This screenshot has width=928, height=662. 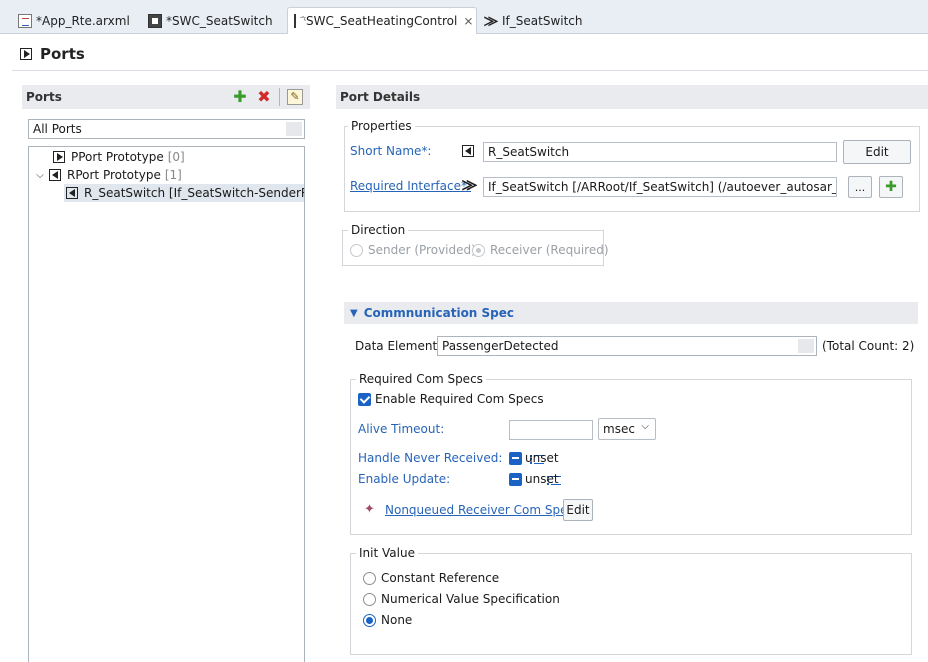 I want to click on add-port-icon: ✚, so click(x=240, y=97).